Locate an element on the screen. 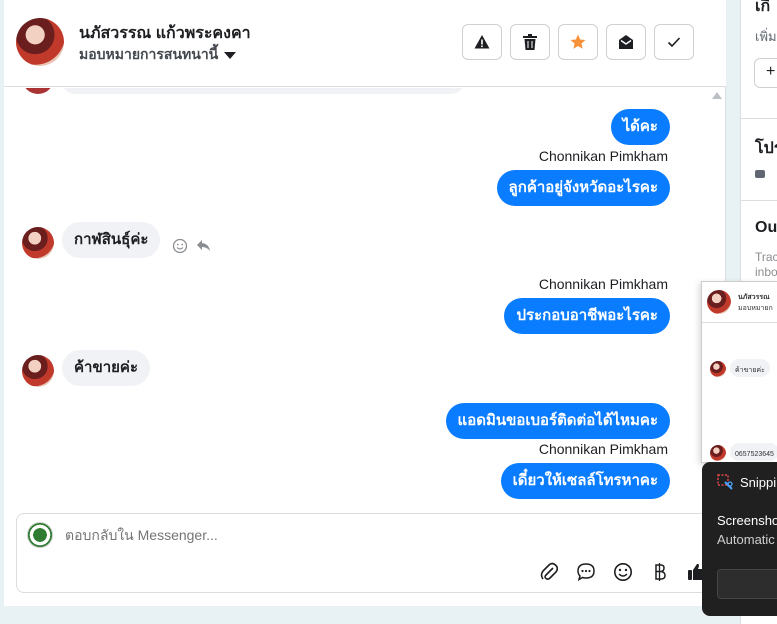  star-button is located at coordinates (578, 42).